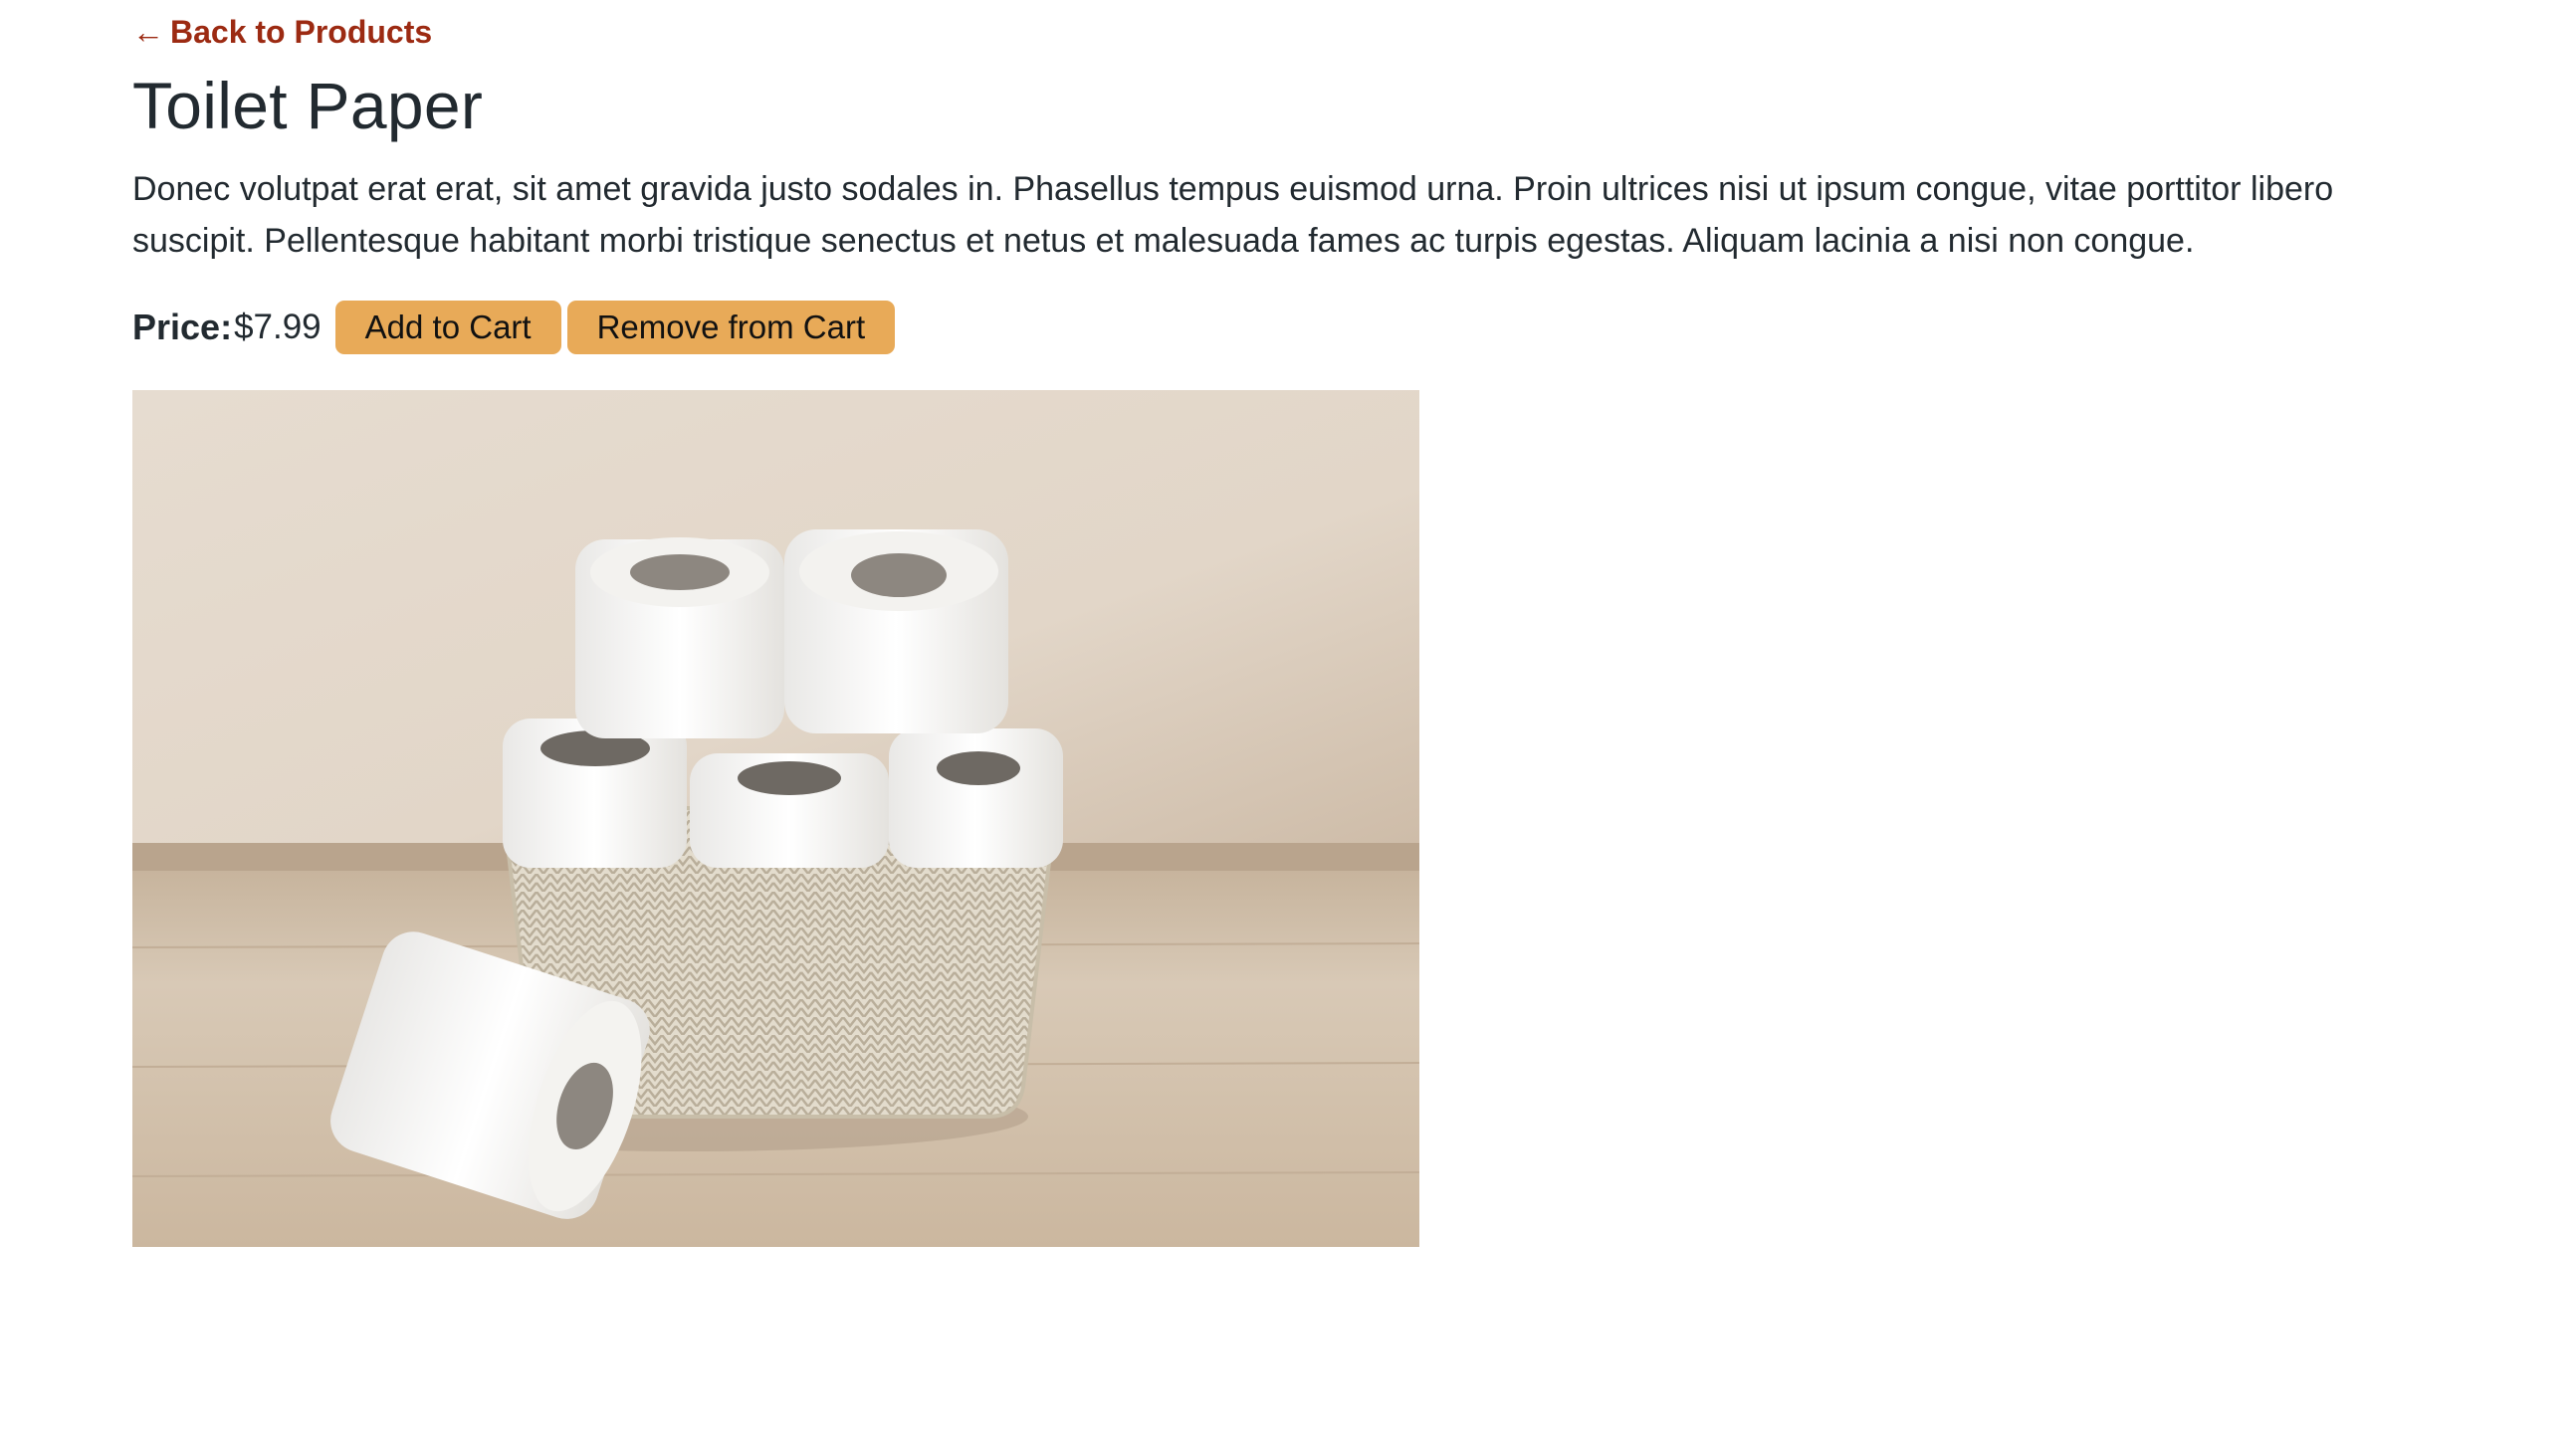 The width and height of the screenshot is (2576, 1443). I want to click on back-link-label: Back to Products, so click(301, 32).